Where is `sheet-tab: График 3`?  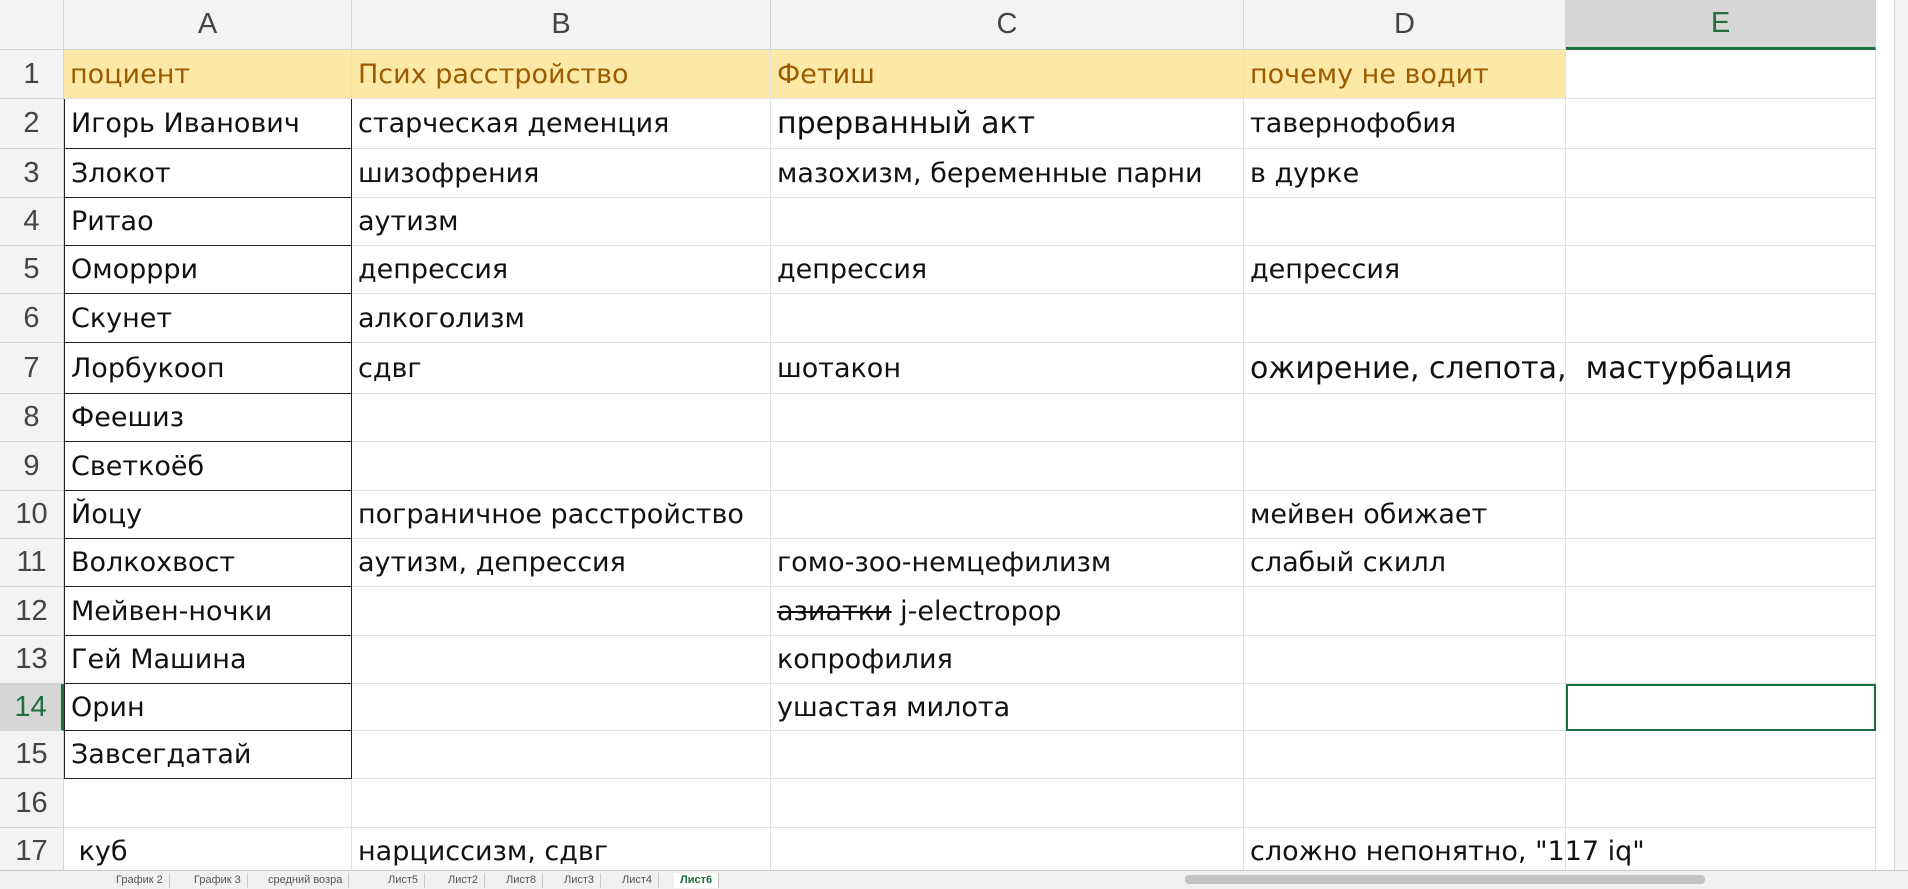
sheet-tab: График 3 is located at coordinates (218, 880).